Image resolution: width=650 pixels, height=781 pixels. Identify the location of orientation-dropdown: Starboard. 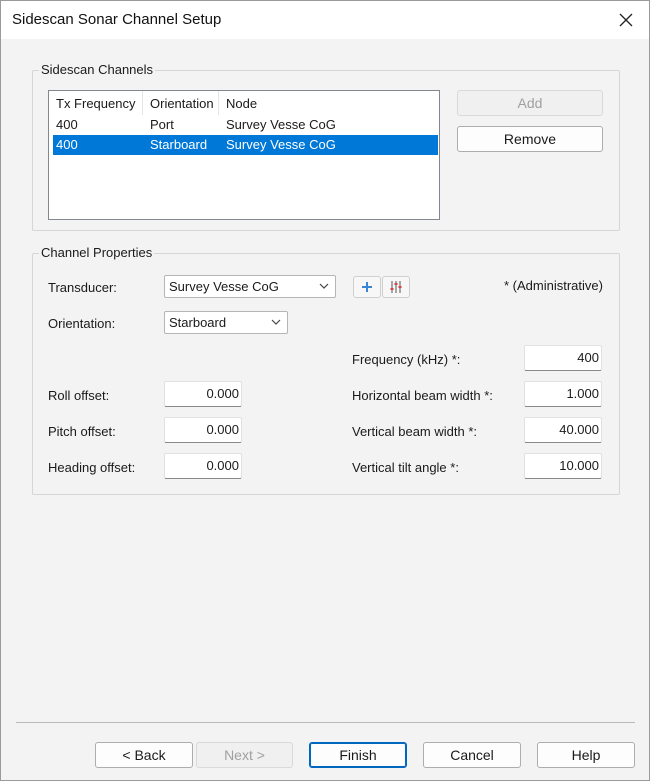
(226, 322).